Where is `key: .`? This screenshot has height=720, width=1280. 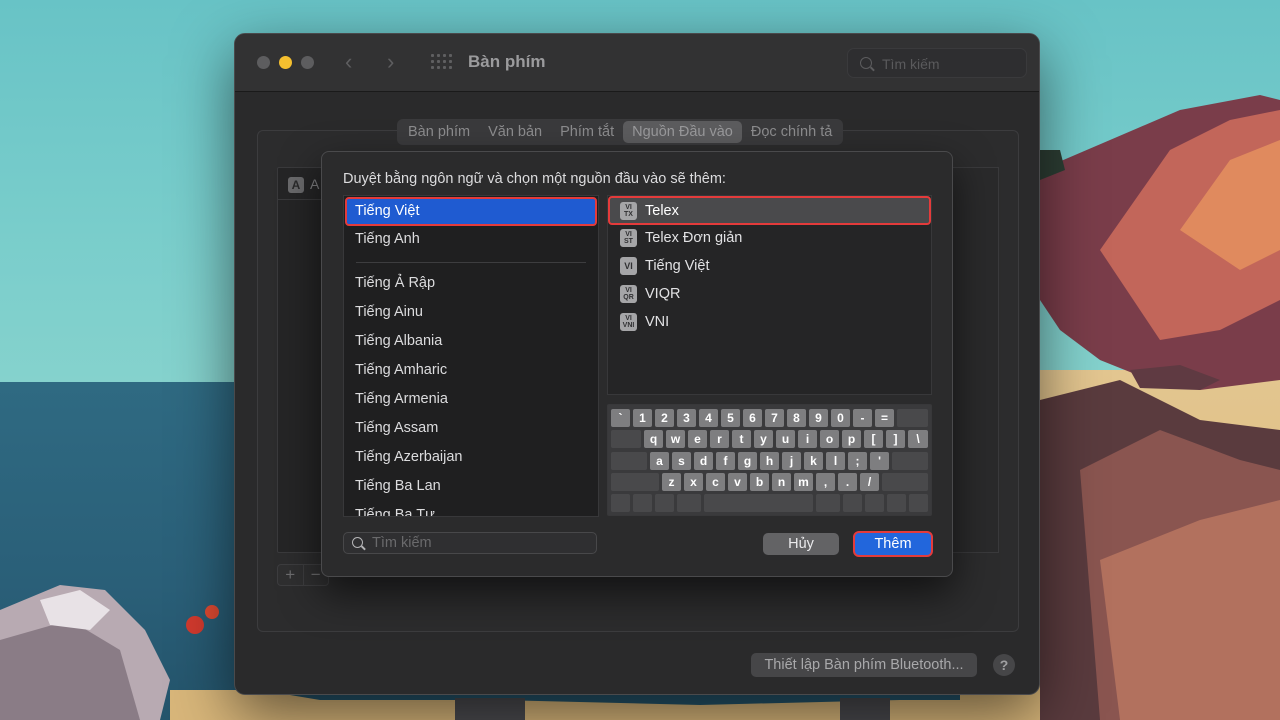
key: . is located at coordinates (847, 481).